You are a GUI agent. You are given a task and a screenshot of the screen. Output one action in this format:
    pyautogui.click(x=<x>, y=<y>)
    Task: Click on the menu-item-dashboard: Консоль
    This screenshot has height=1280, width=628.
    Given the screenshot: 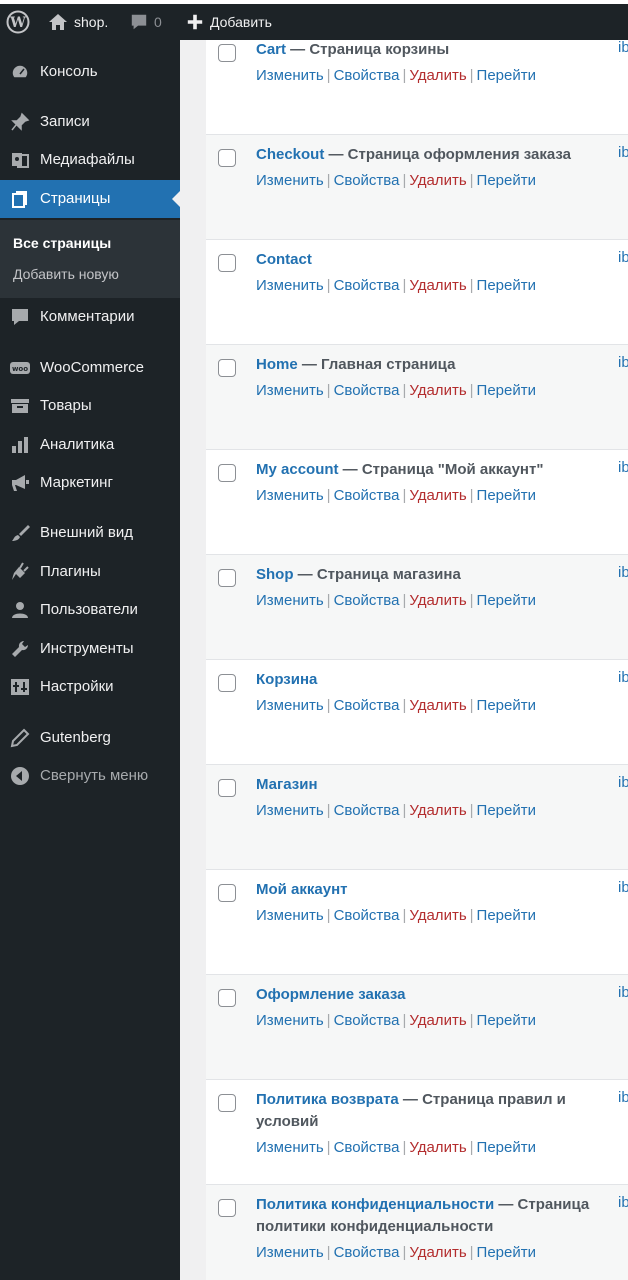 What is the action you would take?
    pyautogui.click(x=90, y=72)
    